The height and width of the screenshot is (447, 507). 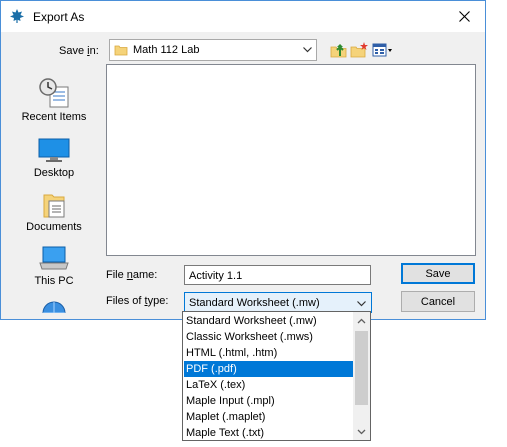 What do you see at coordinates (254, 303) in the screenshot?
I see `file-type-value: Standard Worksheet (.mw)` at bounding box center [254, 303].